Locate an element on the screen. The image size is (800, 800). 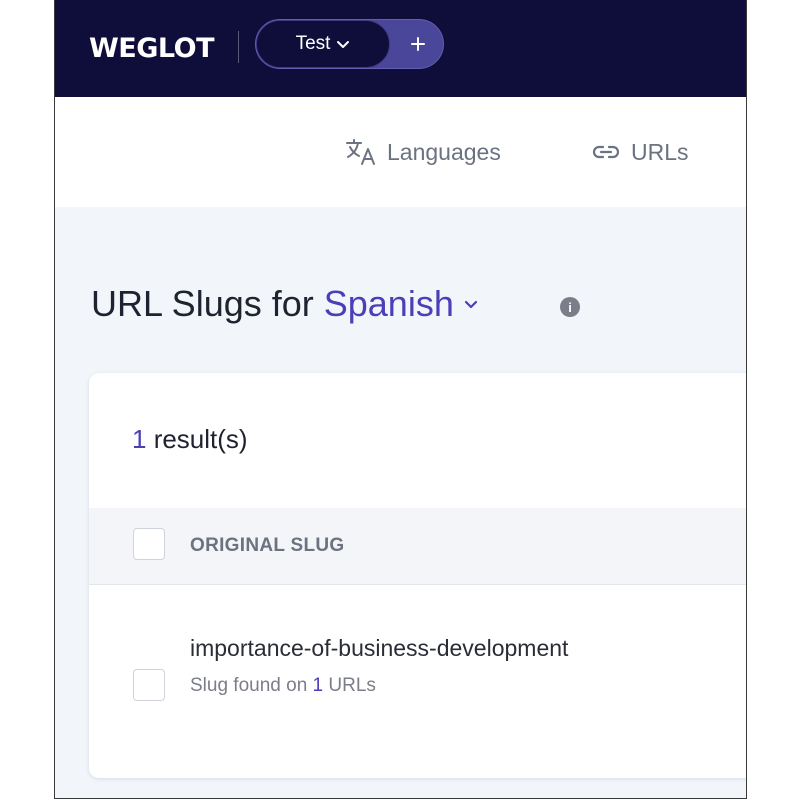
nav-bar: Languages URLs is located at coordinates (400, 152).